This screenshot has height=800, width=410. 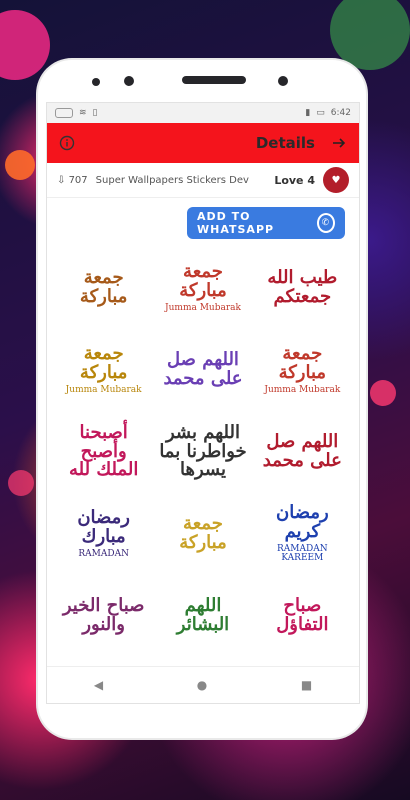 What do you see at coordinates (308, 113) in the screenshot?
I see `signal-icon: ▮` at bounding box center [308, 113].